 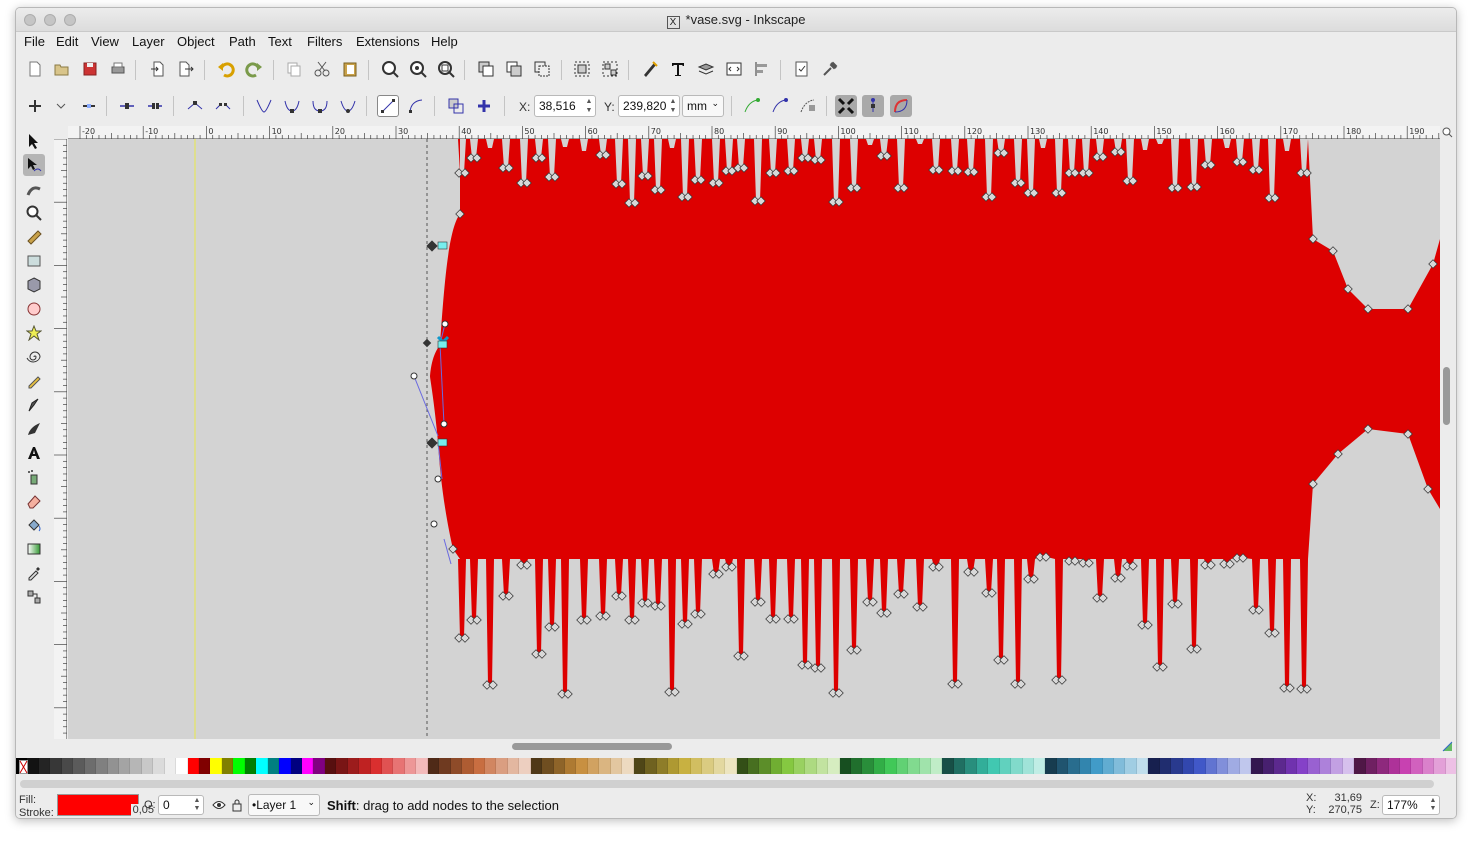 I want to click on vertical-ruler, so click(x=60, y=439).